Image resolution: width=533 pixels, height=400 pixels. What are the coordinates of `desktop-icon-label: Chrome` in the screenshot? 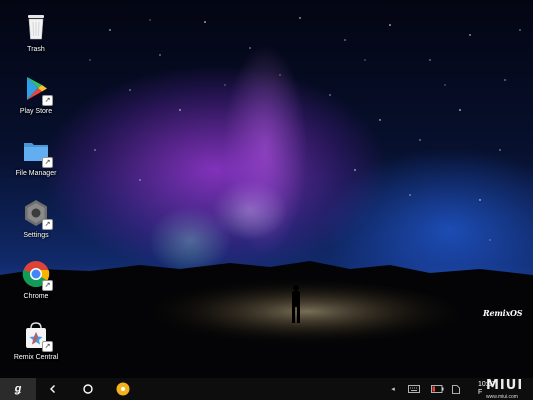 It's located at (36, 296).